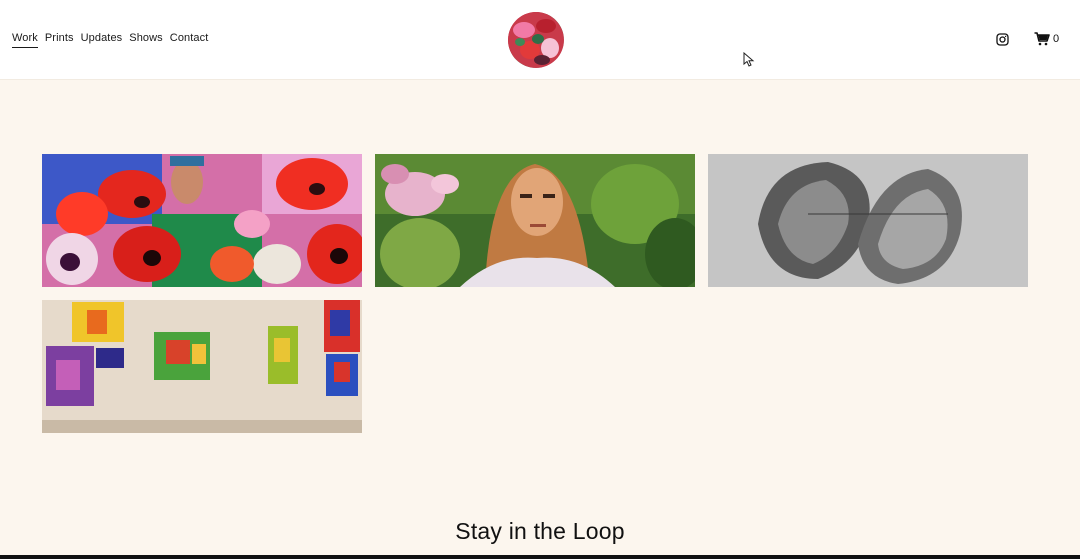 The image size is (1080, 559). Describe the element at coordinates (189, 40) in the screenshot. I see `nav-item-contact: Contact` at that location.